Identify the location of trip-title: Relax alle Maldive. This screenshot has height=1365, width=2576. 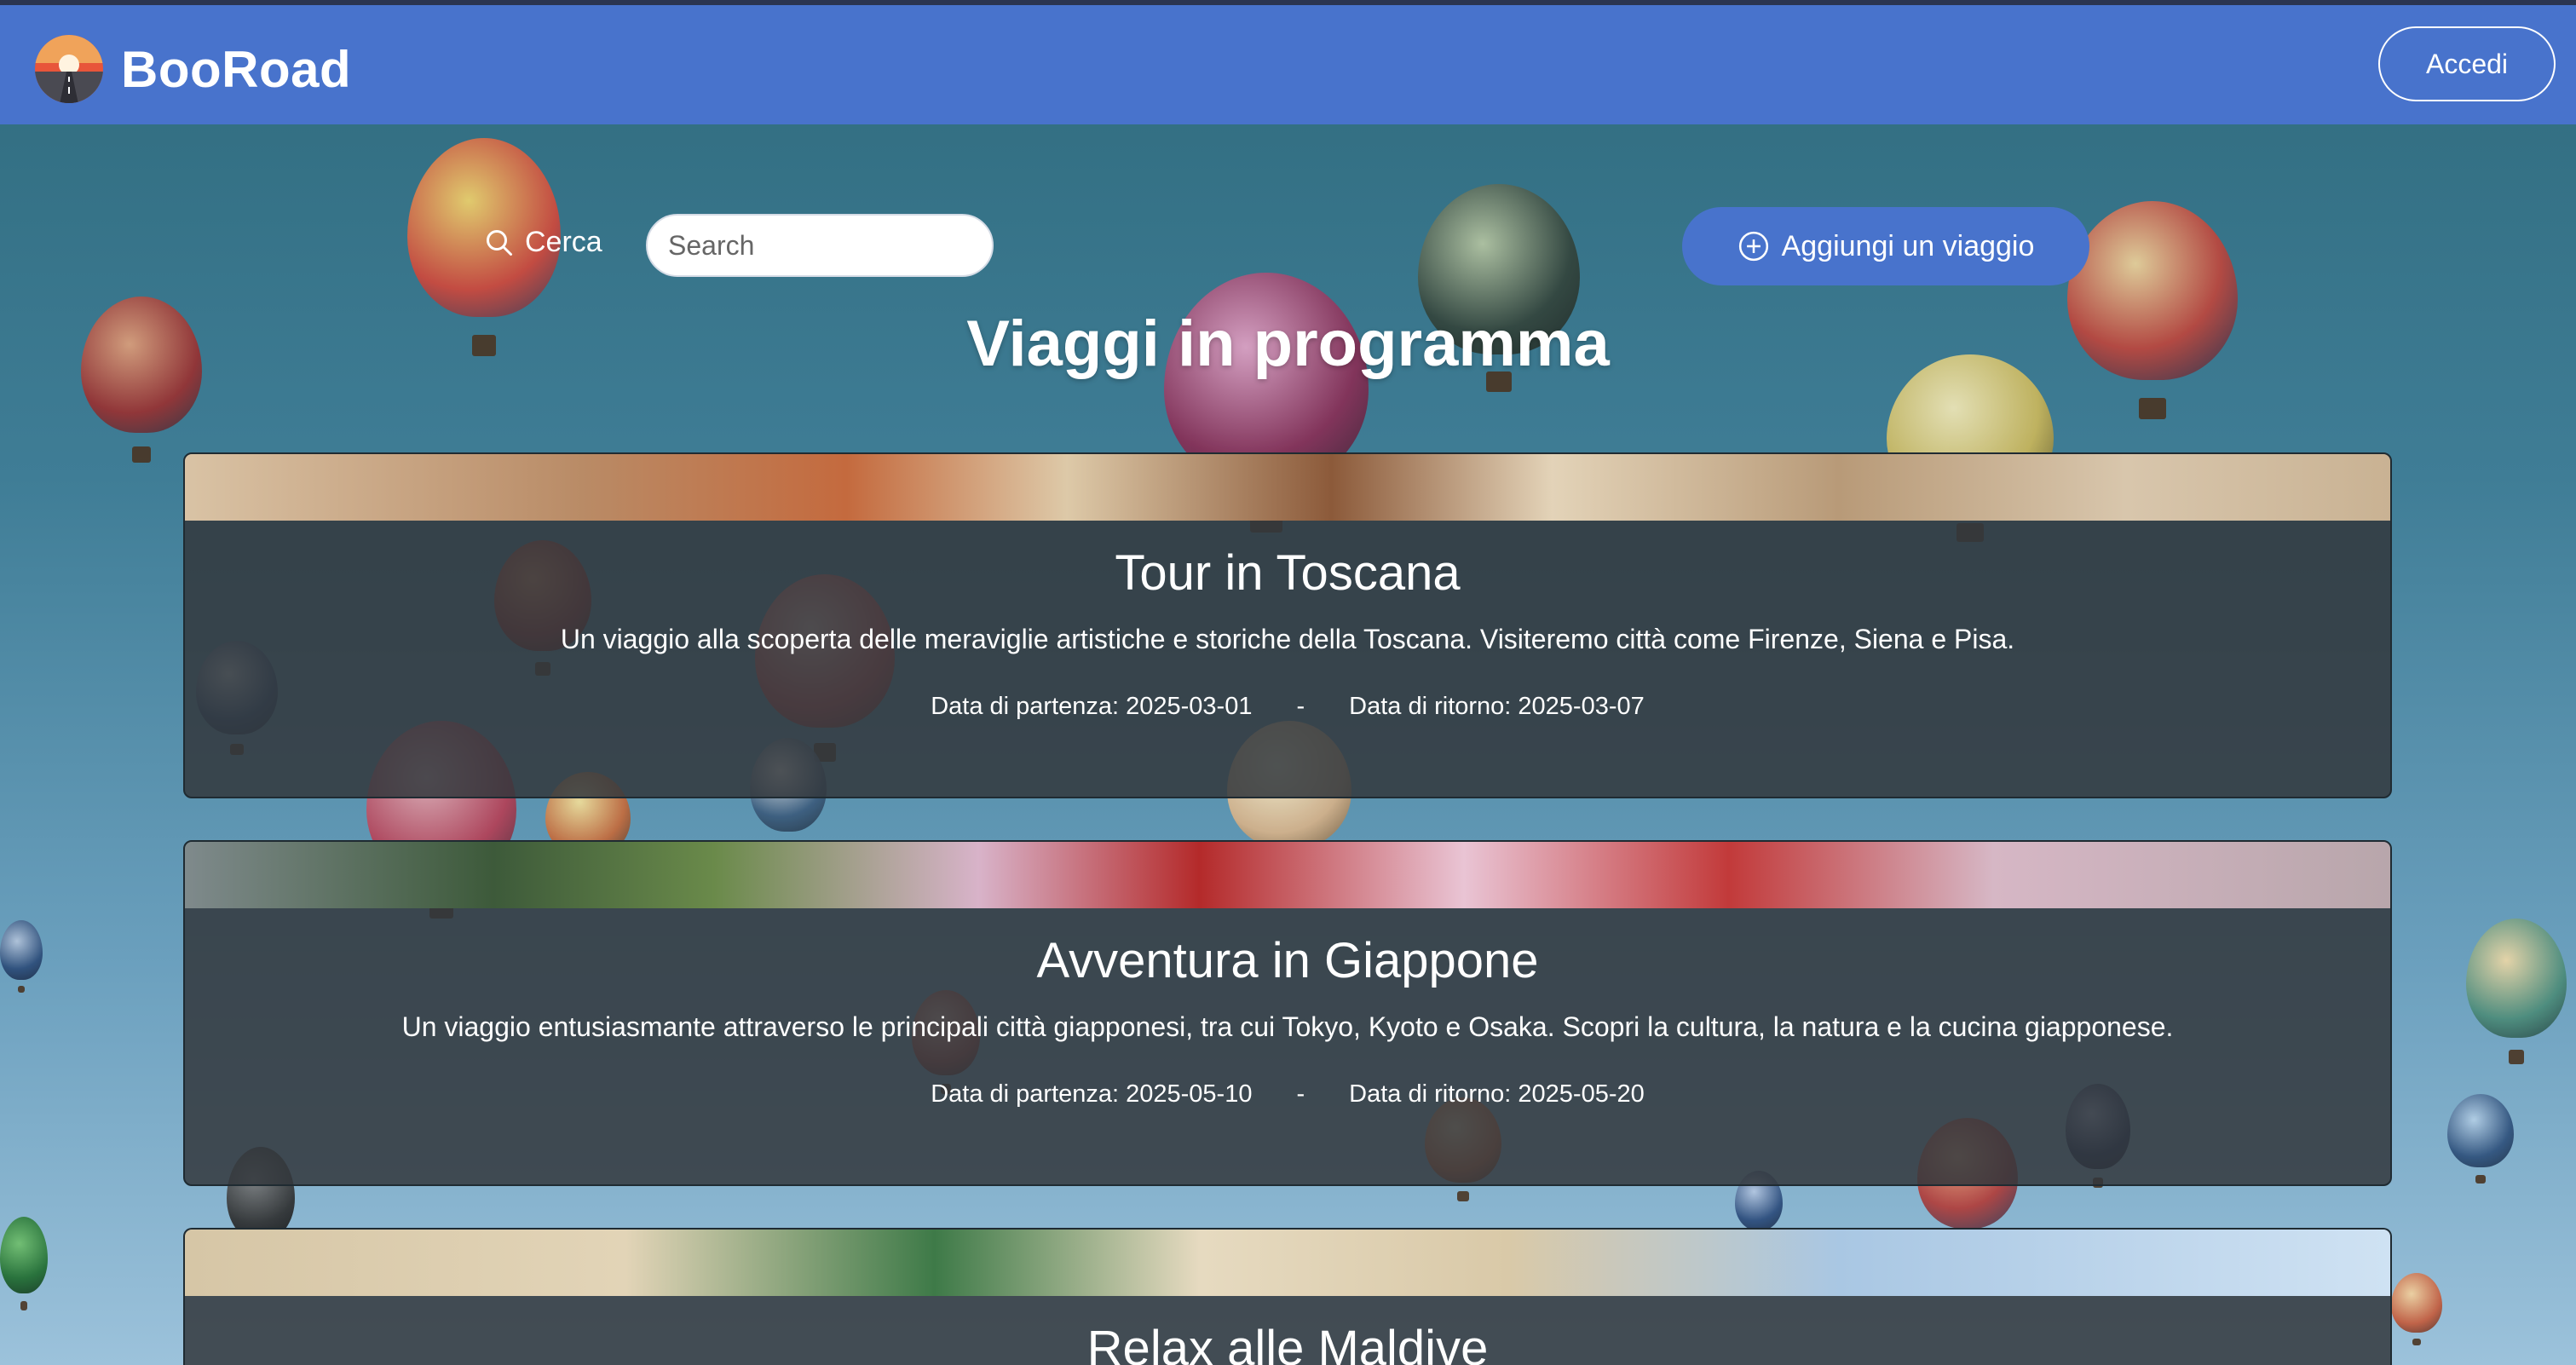
(1287, 1343).